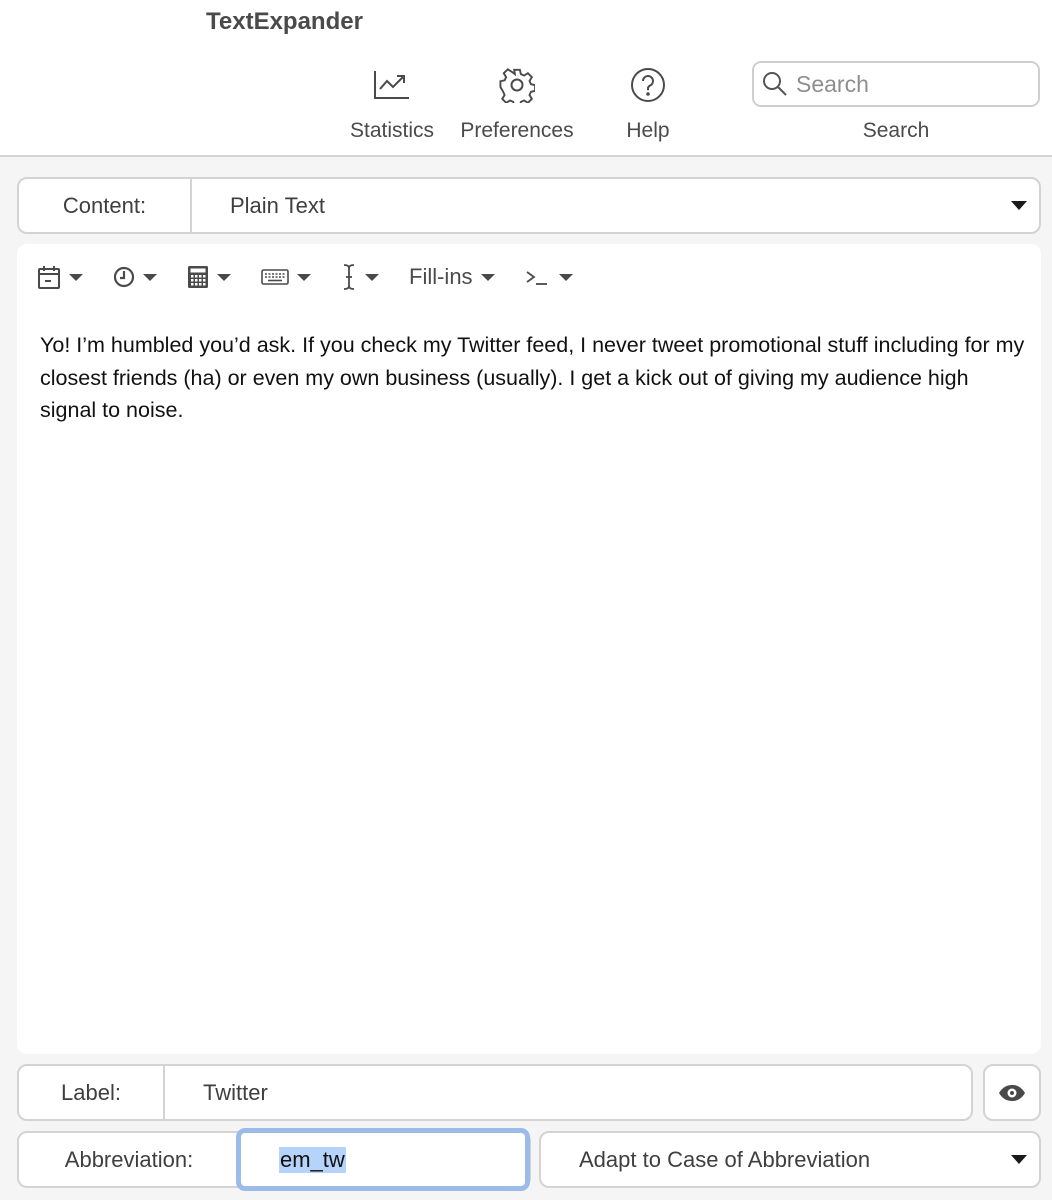  Describe the element at coordinates (517, 130) in the screenshot. I see `preferences-label: Preferences` at that location.